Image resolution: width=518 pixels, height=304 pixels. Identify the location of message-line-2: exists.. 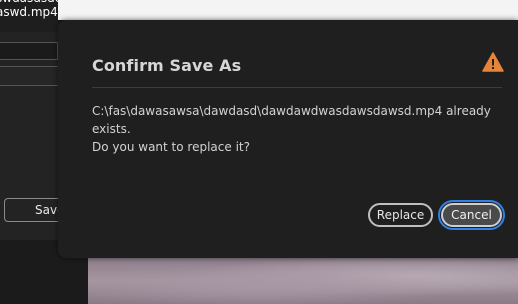
(111, 129).